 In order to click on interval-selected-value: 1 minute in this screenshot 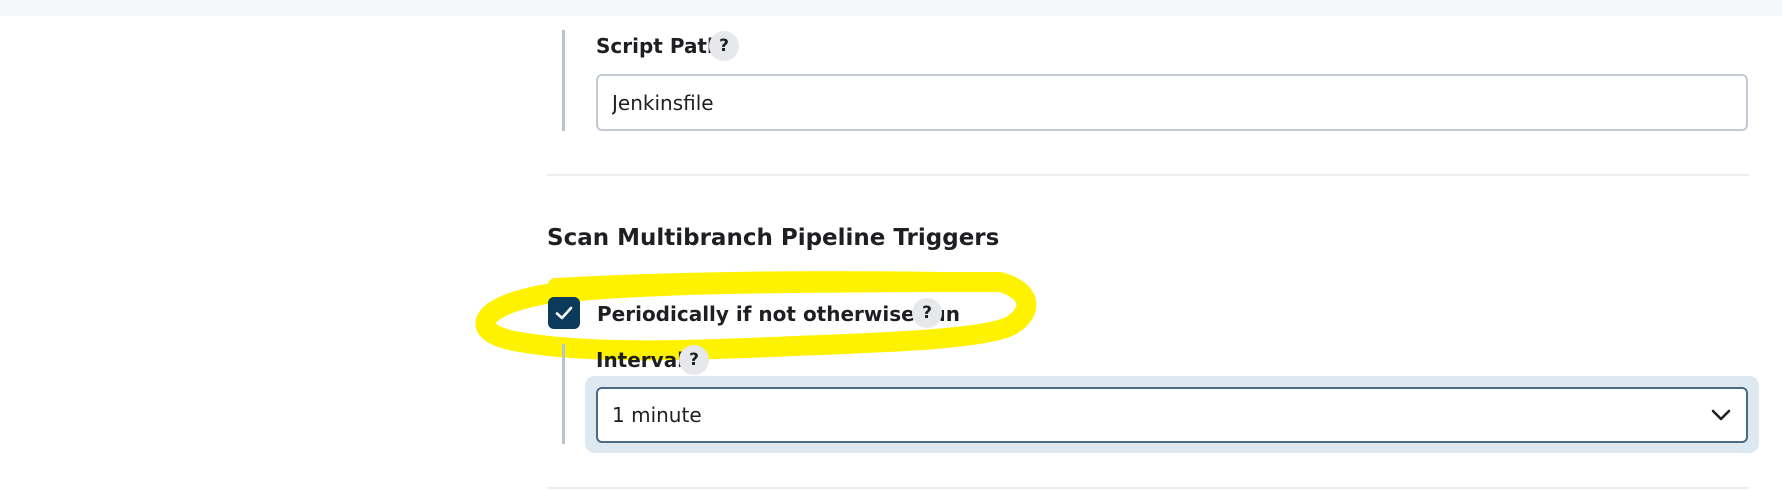, I will do `click(657, 415)`.